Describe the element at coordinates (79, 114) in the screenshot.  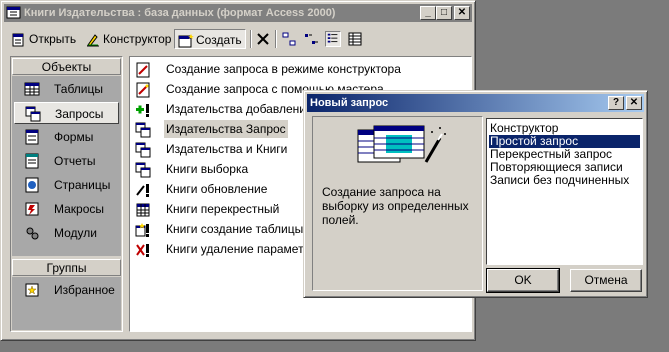
I see `object-label: Запросы` at that location.